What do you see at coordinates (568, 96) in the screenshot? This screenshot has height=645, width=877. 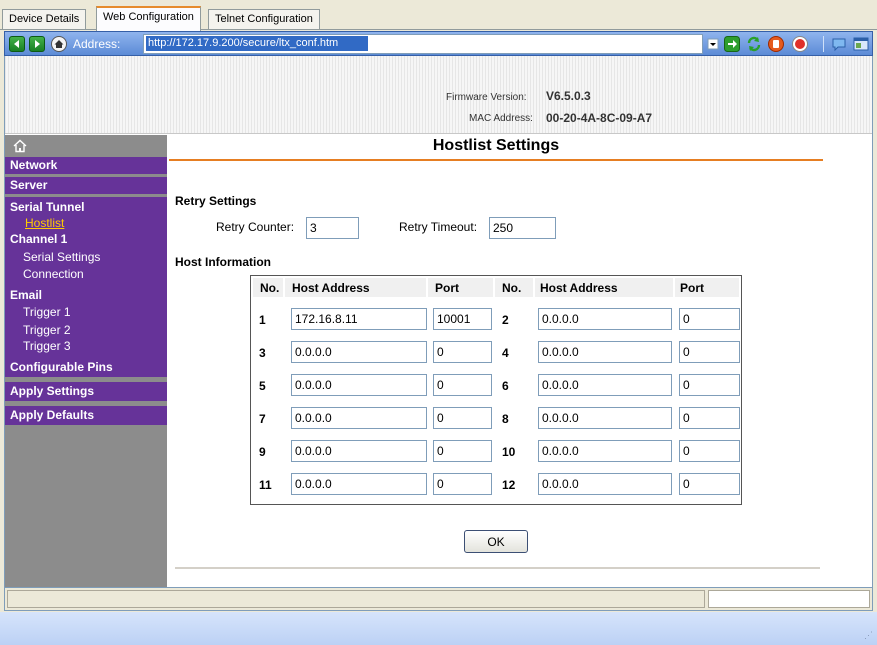 I see `firmware-value: V6.5.0.3` at bounding box center [568, 96].